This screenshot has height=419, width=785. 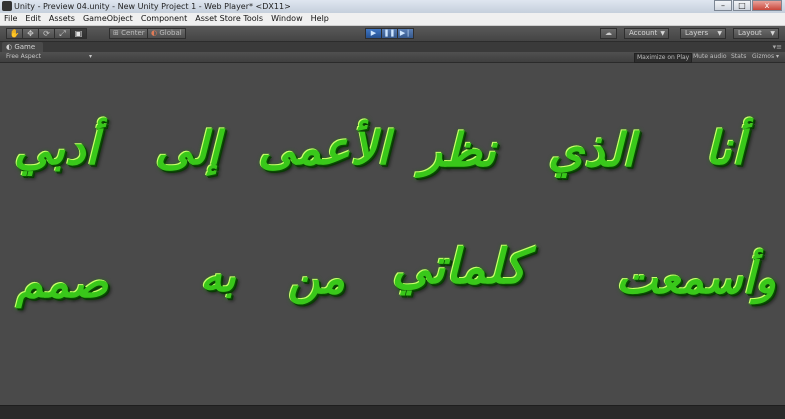 I want to click on account-dropdown: Account ▼, so click(x=646, y=33).